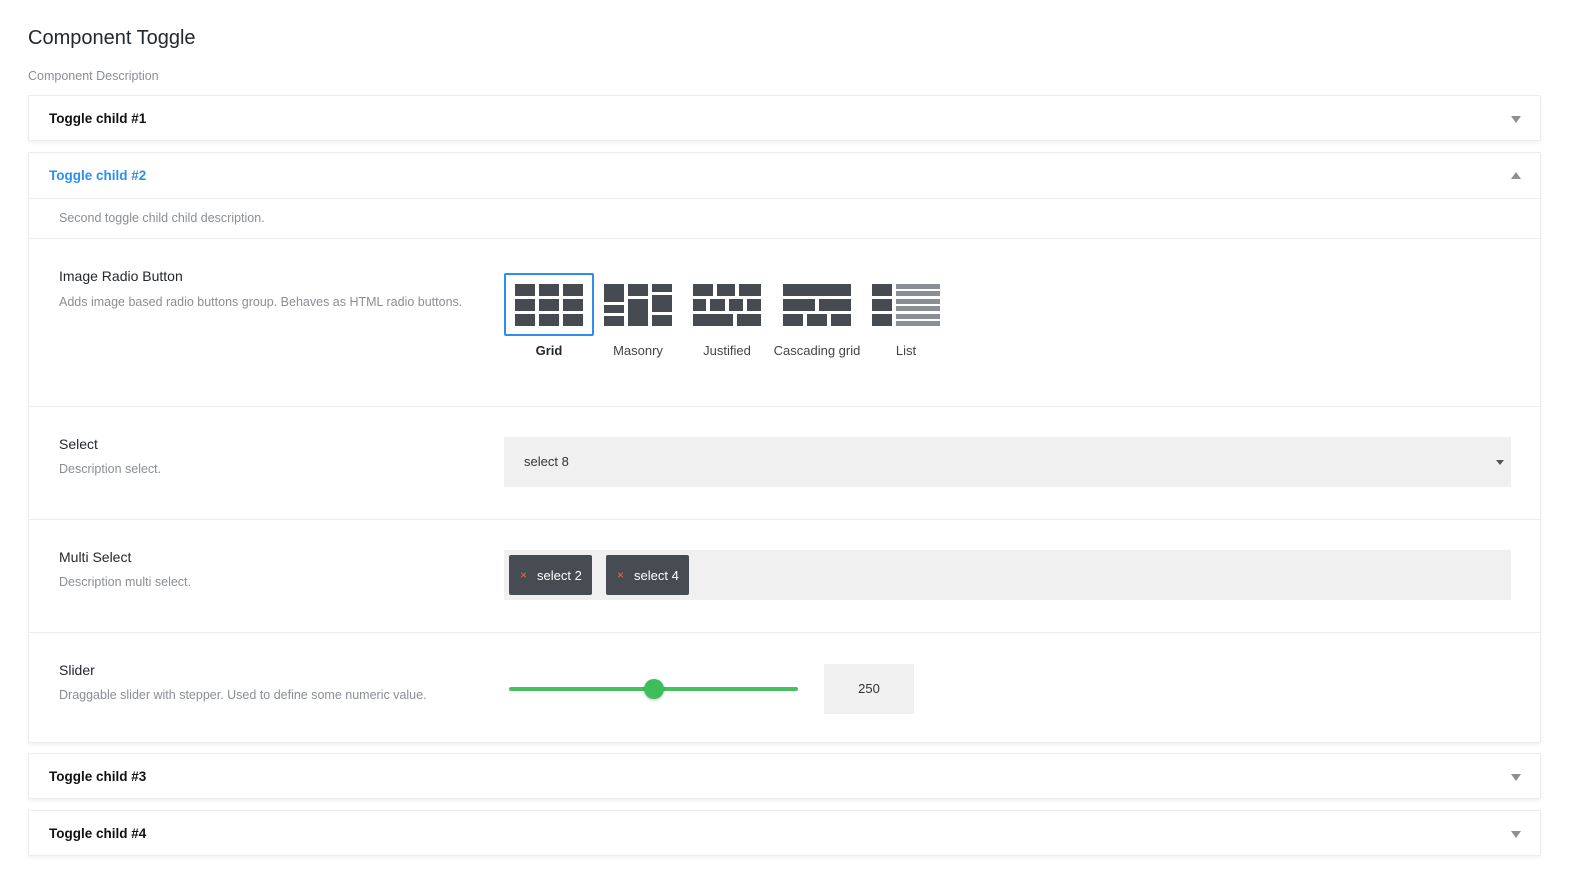  Describe the element at coordinates (638, 304) in the screenshot. I see `masonry-layout-icon` at that location.